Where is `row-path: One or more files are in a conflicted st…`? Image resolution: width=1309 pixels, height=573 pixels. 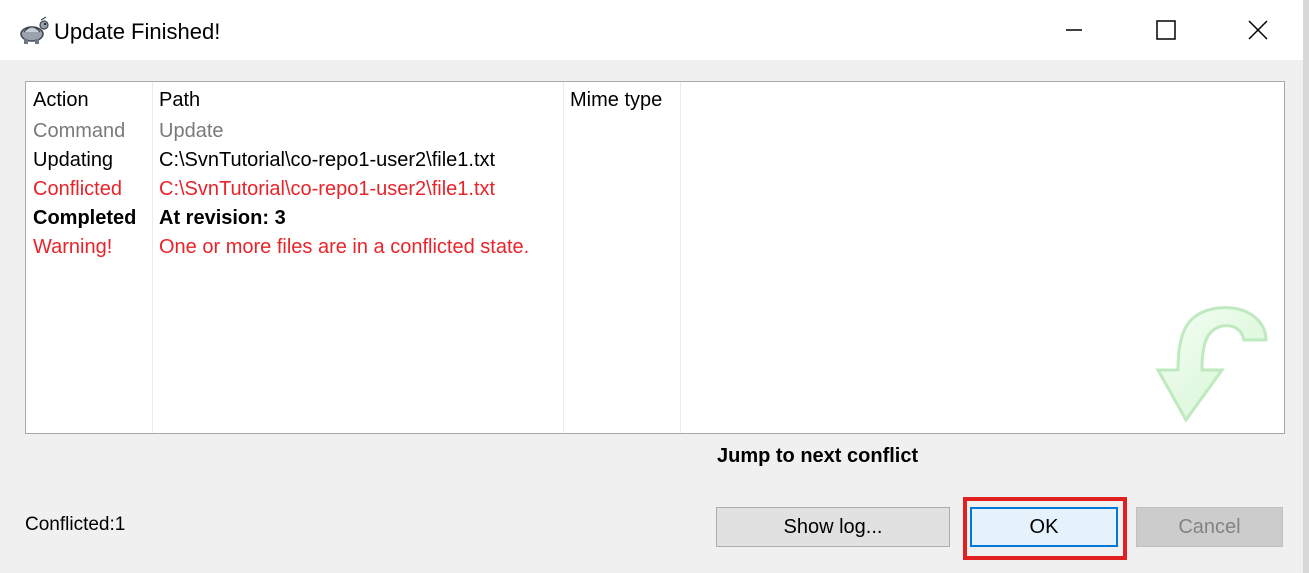
row-path: One or more files are in a conflicted st… is located at coordinates (344, 247).